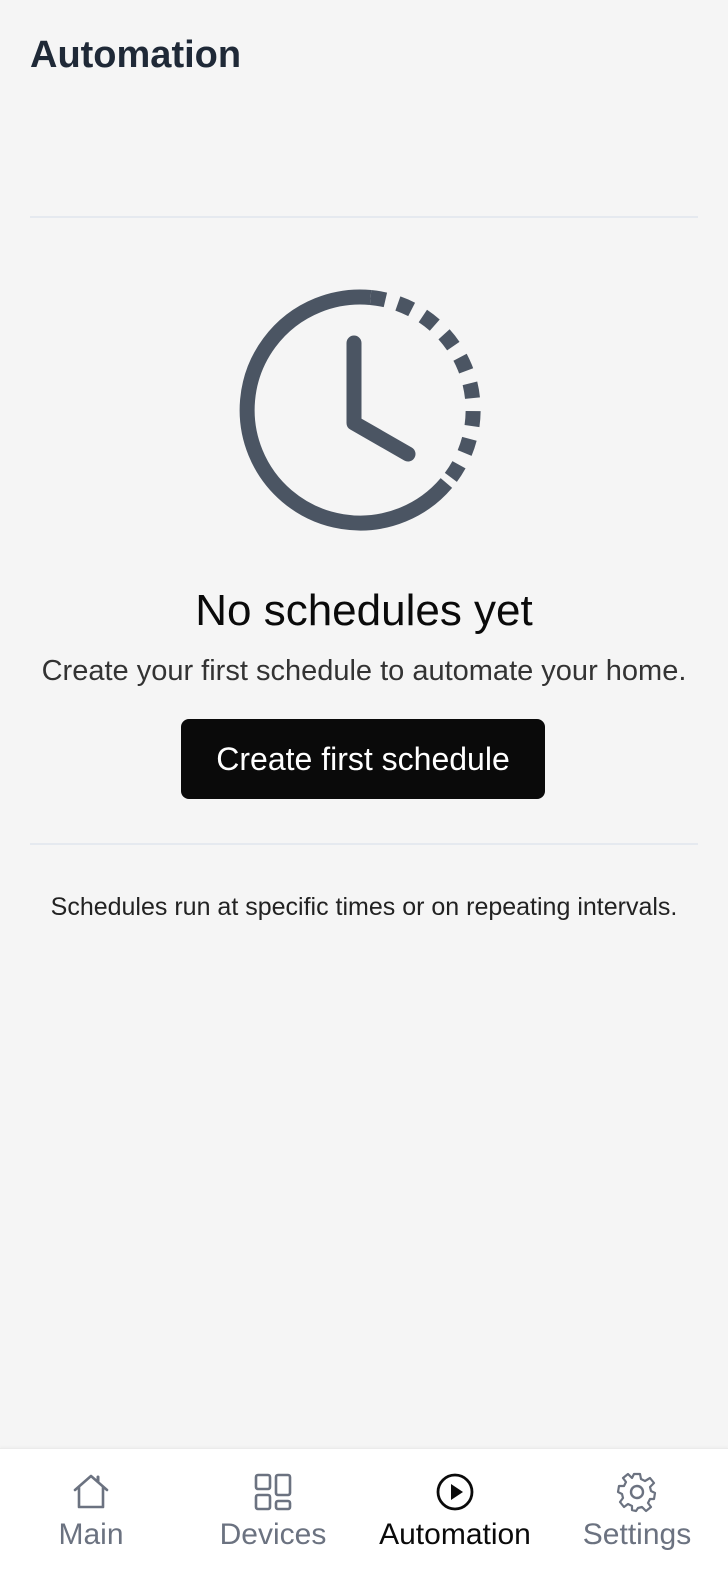 Image resolution: width=728 pixels, height=1569 pixels. Describe the element at coordinates (273, 1534) in the screenshot. I see `nav-label-devices: Devices` at that location.